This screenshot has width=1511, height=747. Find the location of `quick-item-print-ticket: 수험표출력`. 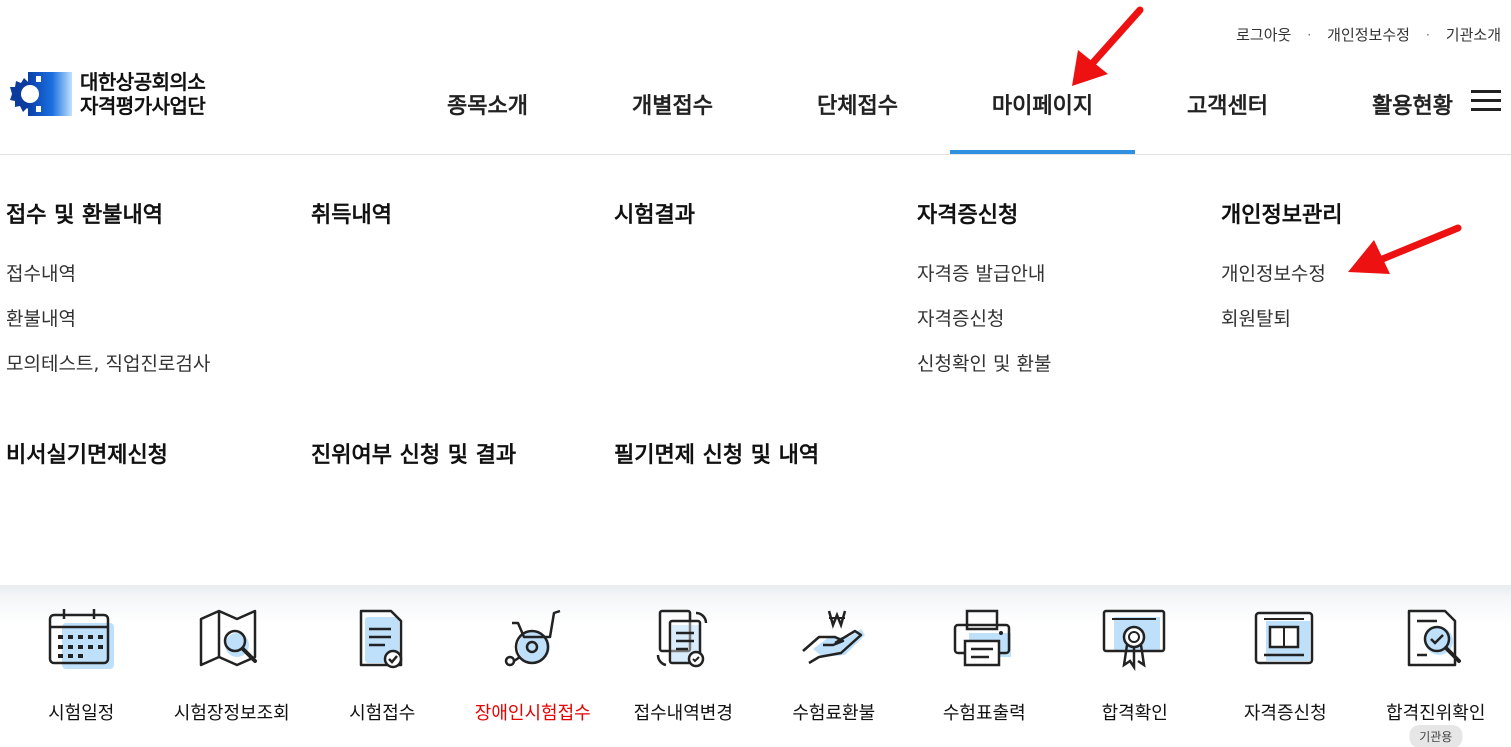

quick-item-print-ticket: 수험표출력 is located at coordinates (984, 666).